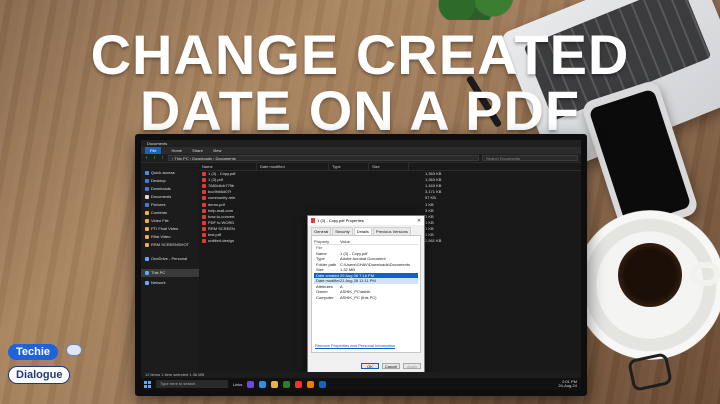 Image resolution: width=720 pixels, height=404 pixels. What do you see at coordinates (412, 366) in the screenshot?
I see `apply-button: Apply` at bounding box center [412, 366].